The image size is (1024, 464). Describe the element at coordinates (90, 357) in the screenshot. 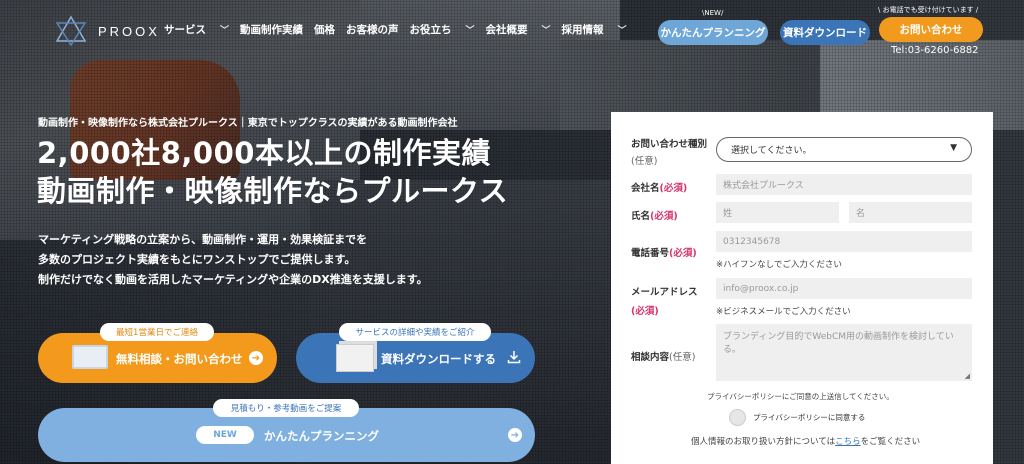

I see `laptop-image` at that location.